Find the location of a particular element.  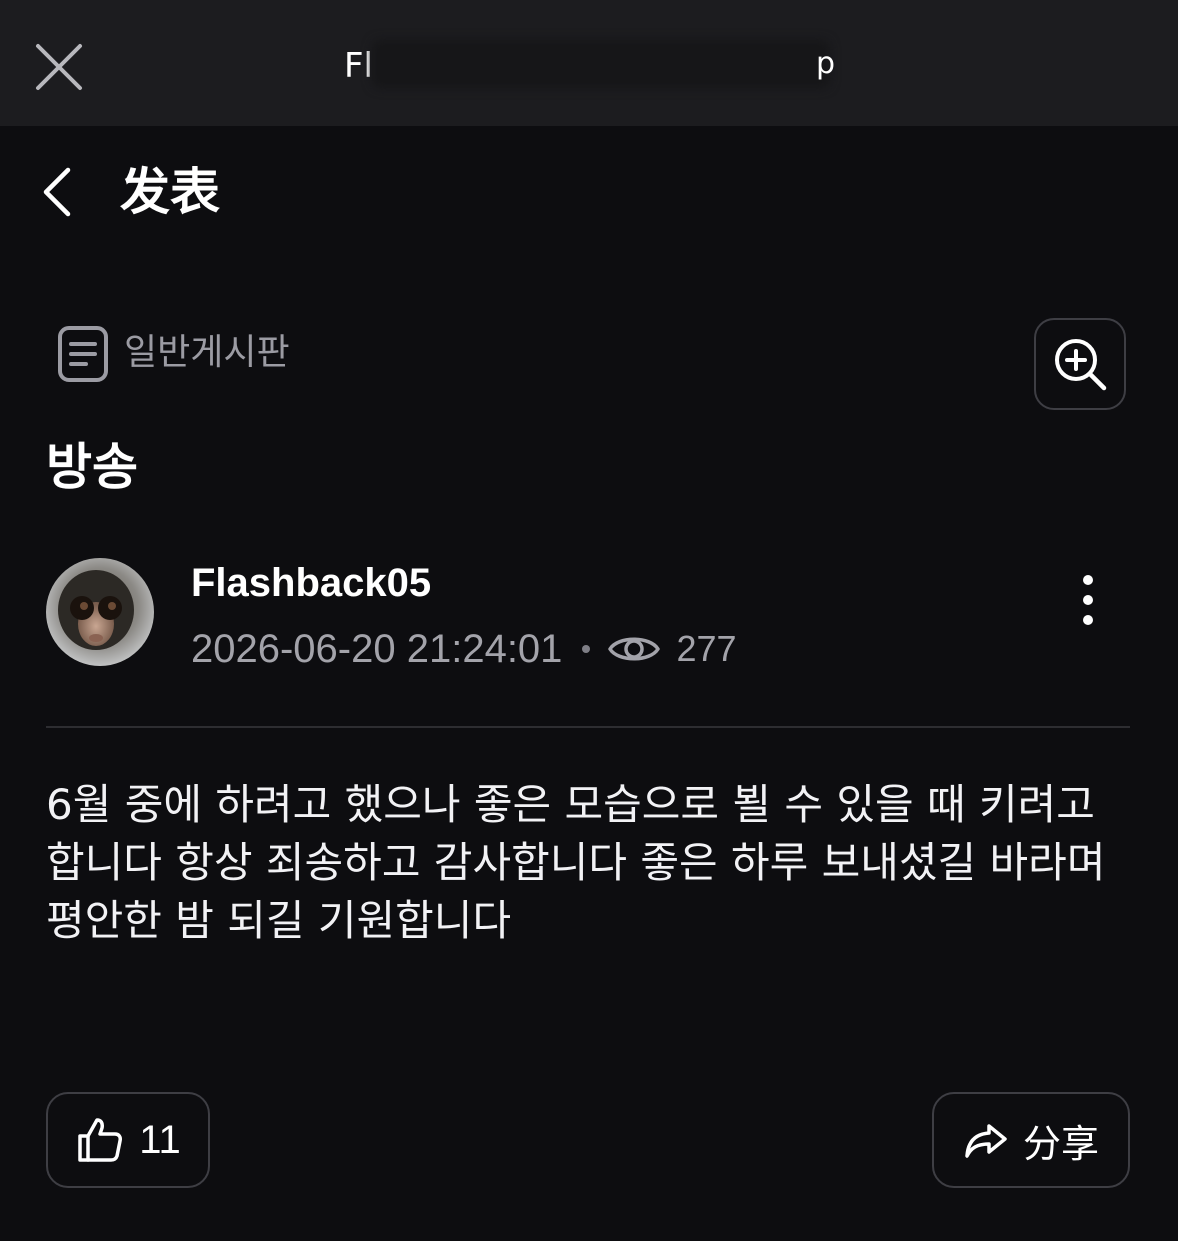

share-label: 分享 is located at coordinates (1060, 1143).